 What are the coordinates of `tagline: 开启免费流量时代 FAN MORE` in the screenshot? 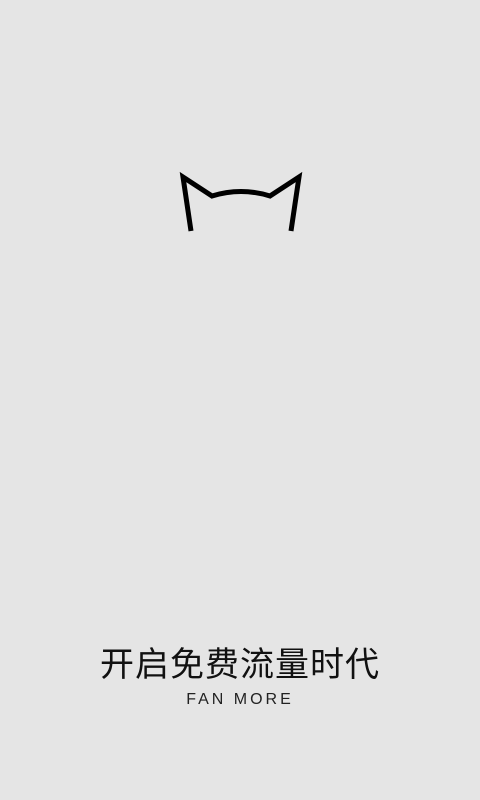 It's located at (240, 675).